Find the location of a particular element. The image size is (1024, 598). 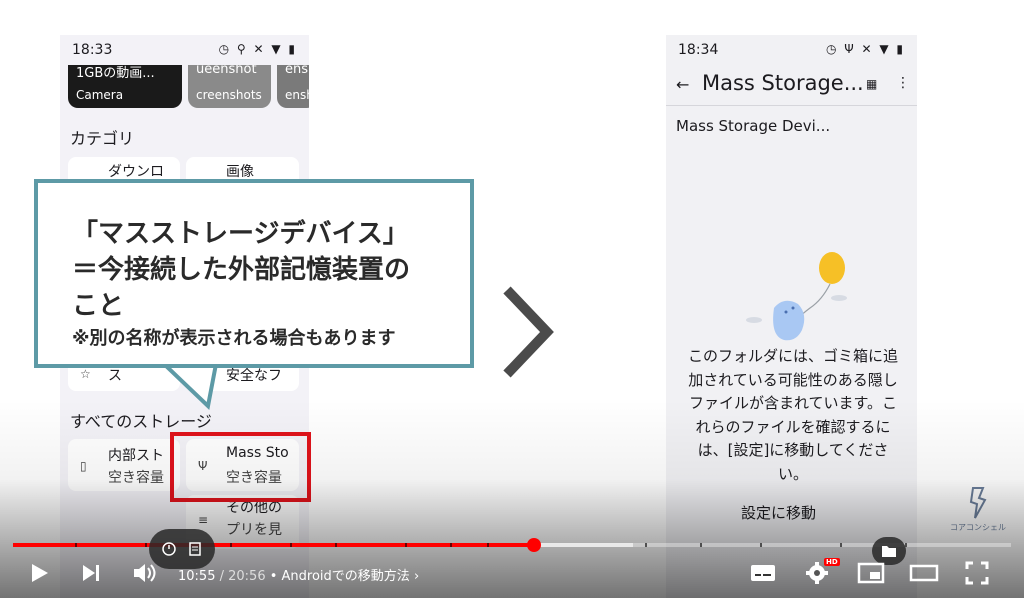

status-bar: 18:33 ◷ ⚲ ✕ ▼ ▮ is located at coordinates (184, 50).